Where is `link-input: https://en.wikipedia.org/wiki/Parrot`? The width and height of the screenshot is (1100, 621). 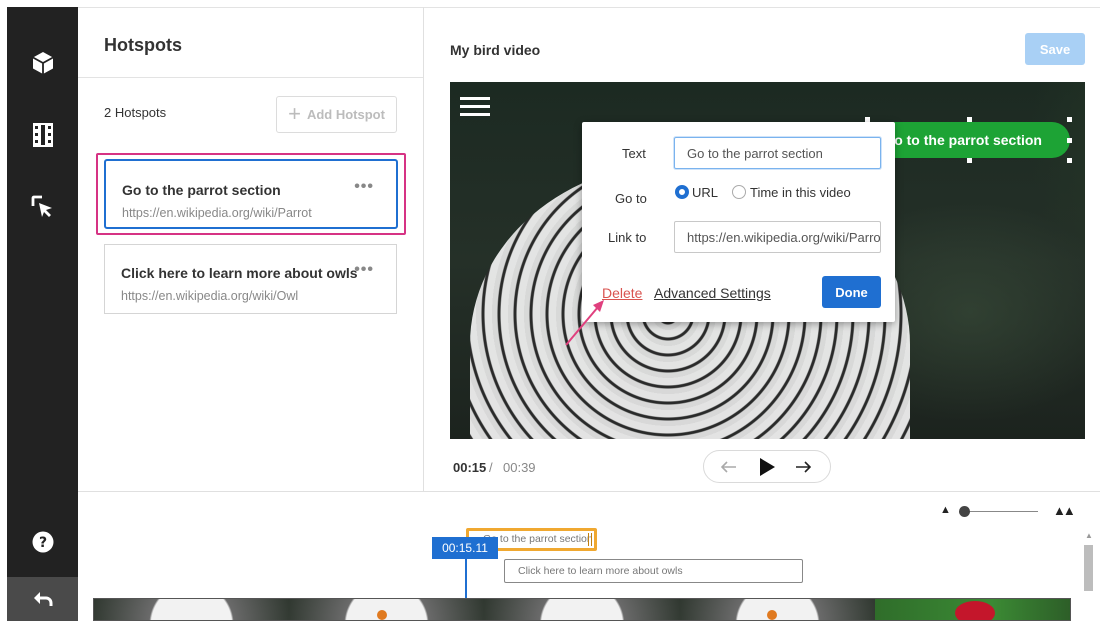 link-input: https://en.wikipedia.org/wiki/Parrot is located at coordinates (777, 237).